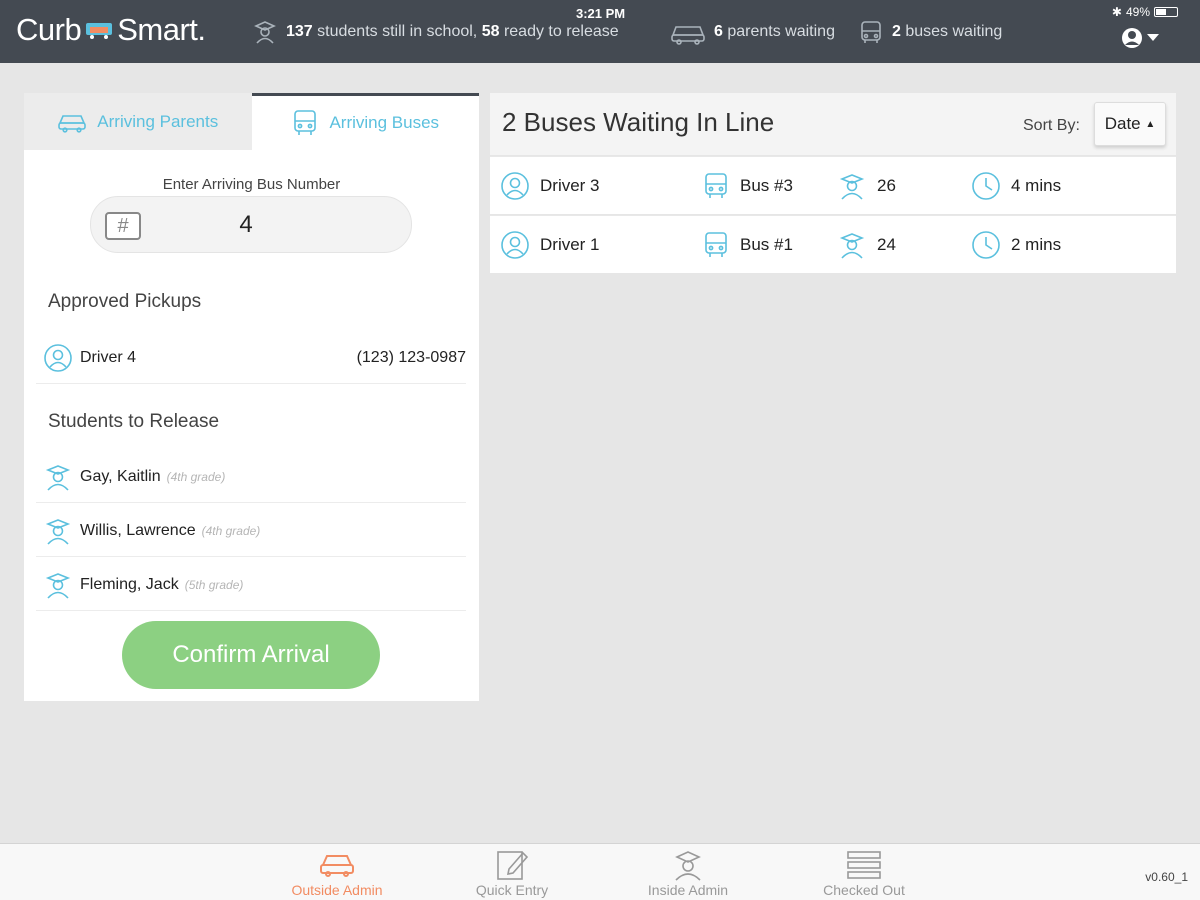  I want to click on nav-label: Inside Admin, so click(688, 890).